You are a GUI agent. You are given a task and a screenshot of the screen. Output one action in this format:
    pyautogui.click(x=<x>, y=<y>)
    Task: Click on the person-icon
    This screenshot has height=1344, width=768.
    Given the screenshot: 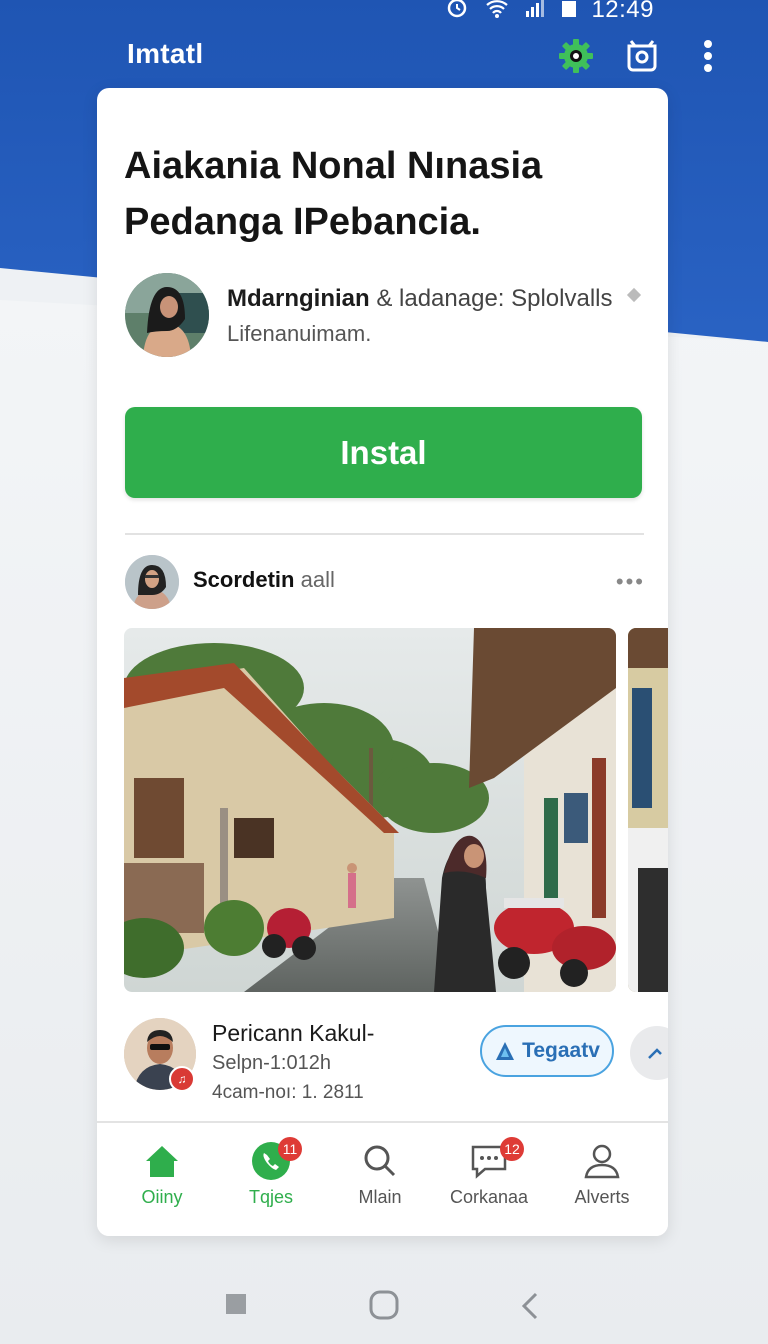 What is the action you would take?
    pyautogui.click(x=602, y=1161)
    